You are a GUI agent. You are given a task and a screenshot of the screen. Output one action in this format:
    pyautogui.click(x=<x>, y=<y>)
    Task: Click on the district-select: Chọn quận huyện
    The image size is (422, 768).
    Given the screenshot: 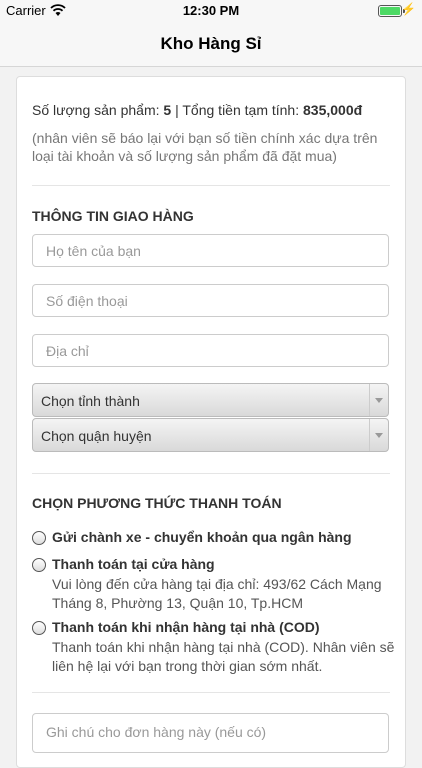 What is the action you would take?
    pyautogui.click(x=210, y=435)
    